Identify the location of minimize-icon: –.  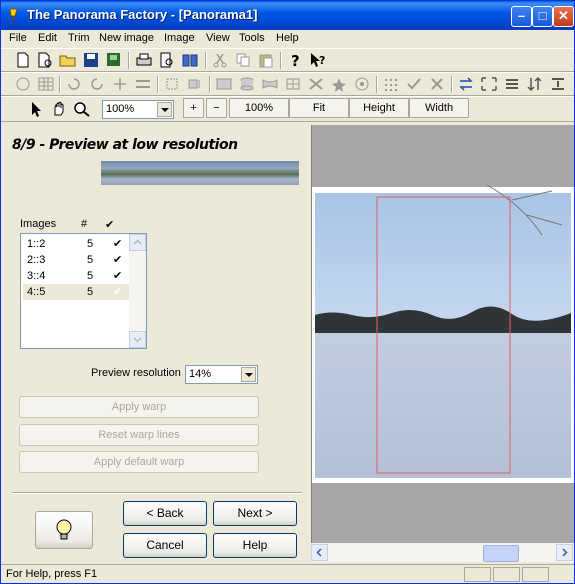
(521, 15).